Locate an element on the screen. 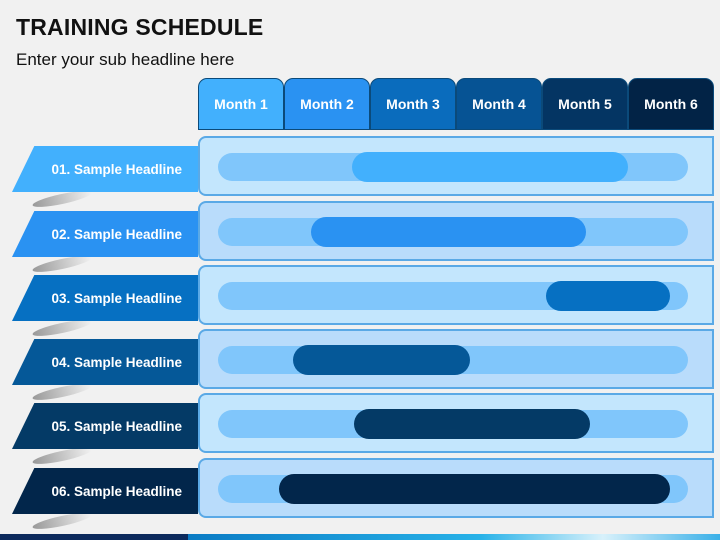 The height and width of the screenshot is (540, 720). schedule-row: 06. Sample Headline is located at coordinates (360, 495).